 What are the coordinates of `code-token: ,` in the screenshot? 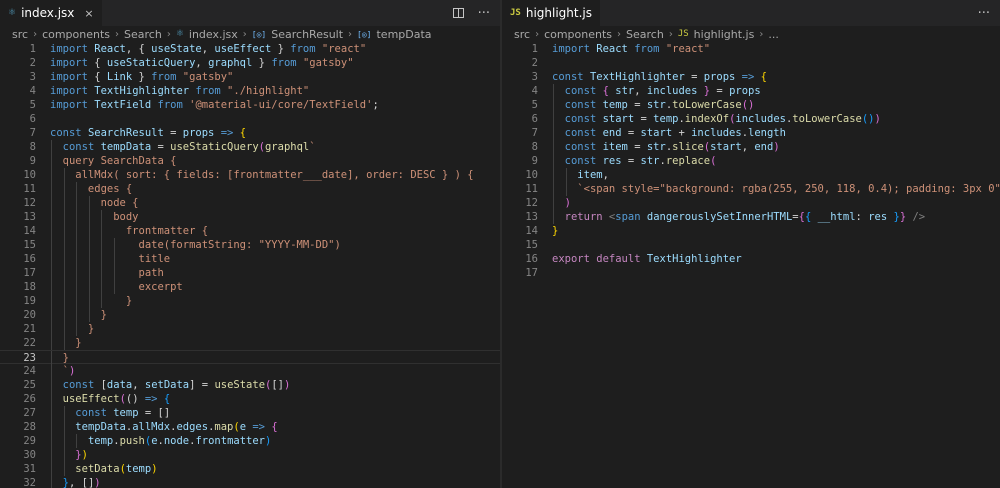 It's located at (202, 63).